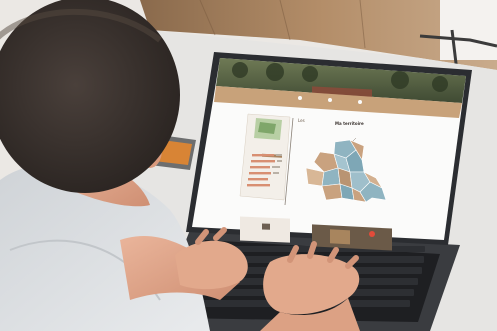 The image size is (497, 331). Describe the element at coordinates (211, 265) in the screenshot. I see `person-left-hand` at that location.